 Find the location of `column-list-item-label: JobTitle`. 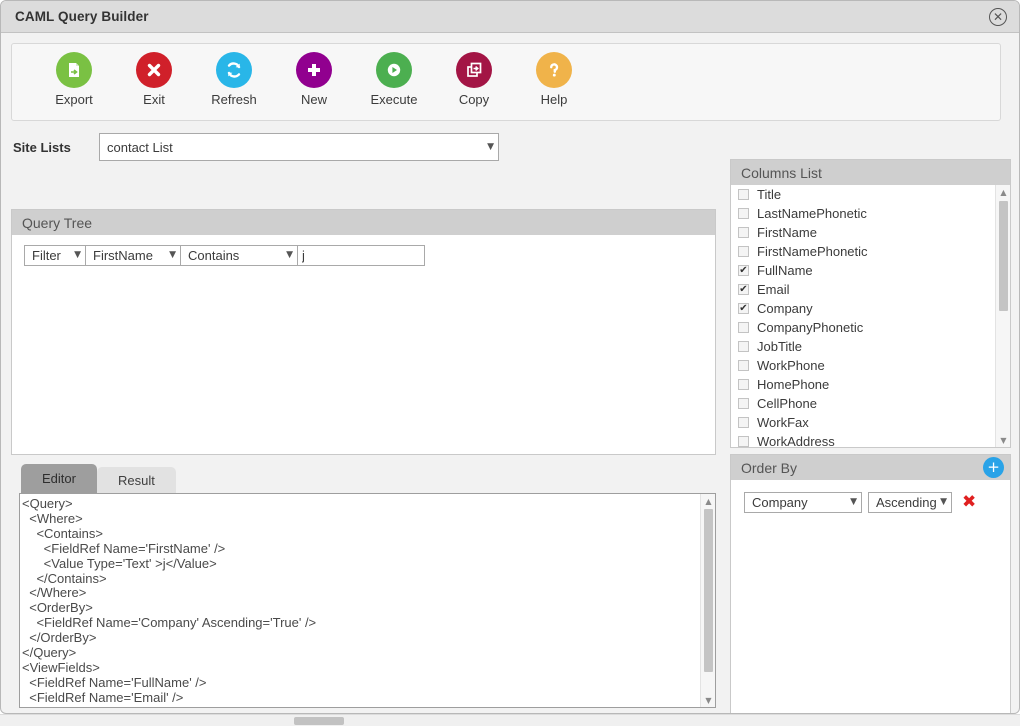

column-list-item-label: JobTitle is located at coordinates (780, 346).